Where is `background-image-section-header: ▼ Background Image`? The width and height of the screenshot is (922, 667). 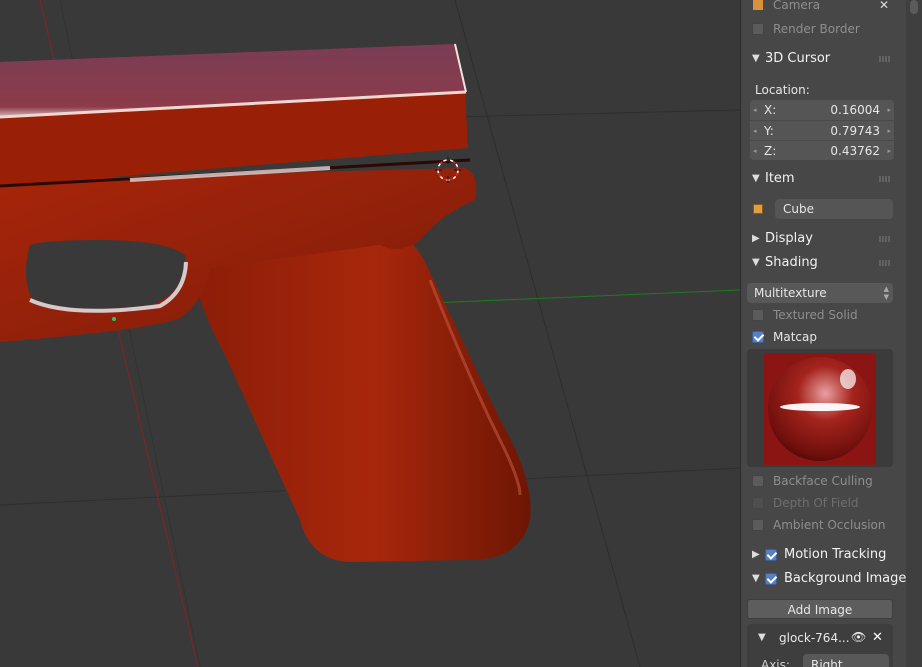
background-image-section-header: ▼ Background Image is located at coordinates (824, 579).